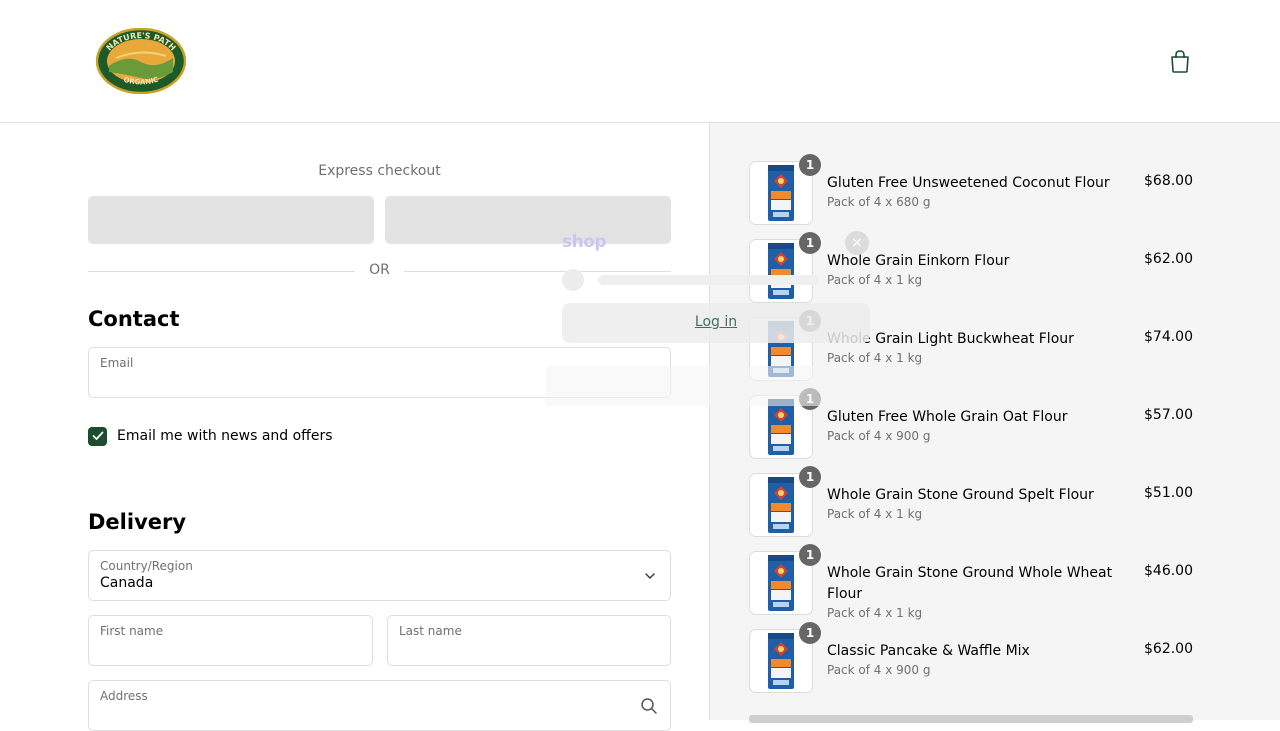 The width and height of the screenshot is (1280, 731). Describe the element at coordinates (134, 319) in the screenshot. I see `contact-title: Contact` at that location.